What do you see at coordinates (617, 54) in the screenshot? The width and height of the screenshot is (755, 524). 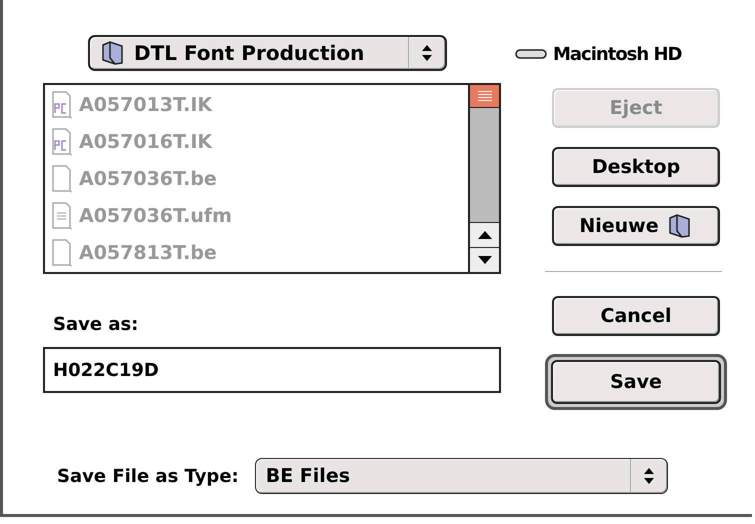 I see `disk-name: Macintosh HD` at bounding box center [617, 54].